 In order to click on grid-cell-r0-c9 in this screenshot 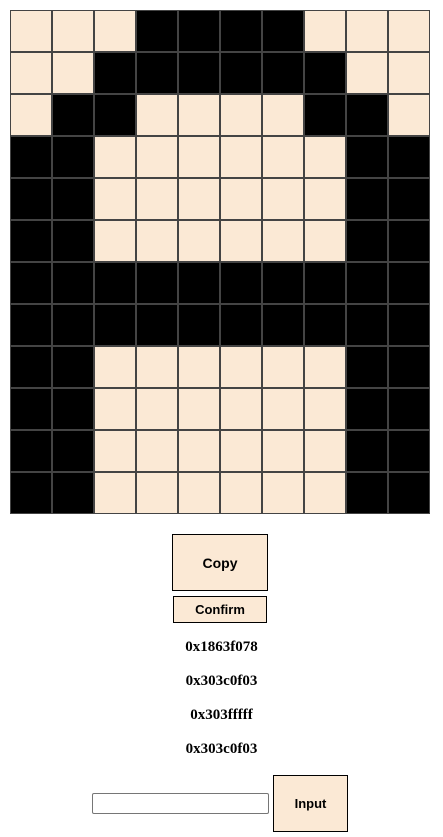, I will do `click(409, 31)`.